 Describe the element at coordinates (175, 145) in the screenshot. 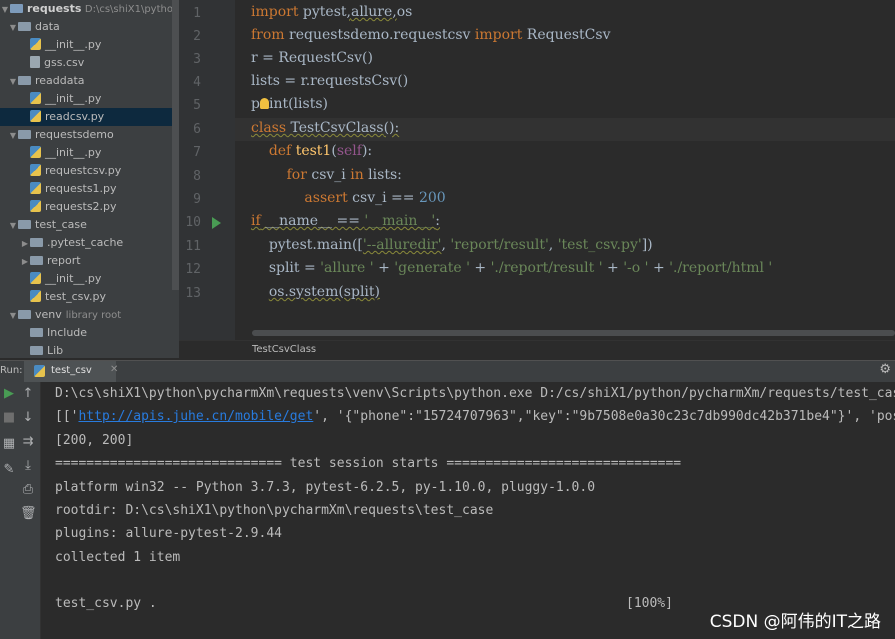

I see `tree-scrollbar` at that location.